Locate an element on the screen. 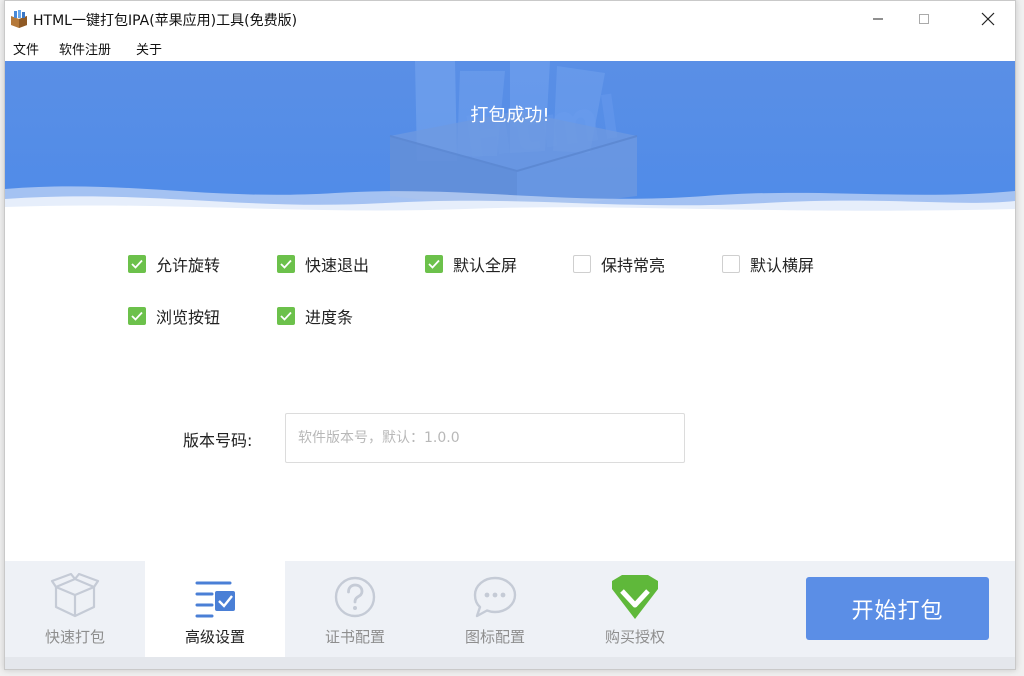 The image size is (1024, 676). option-label: 默认全屏 is located at coordinates (485, 265).